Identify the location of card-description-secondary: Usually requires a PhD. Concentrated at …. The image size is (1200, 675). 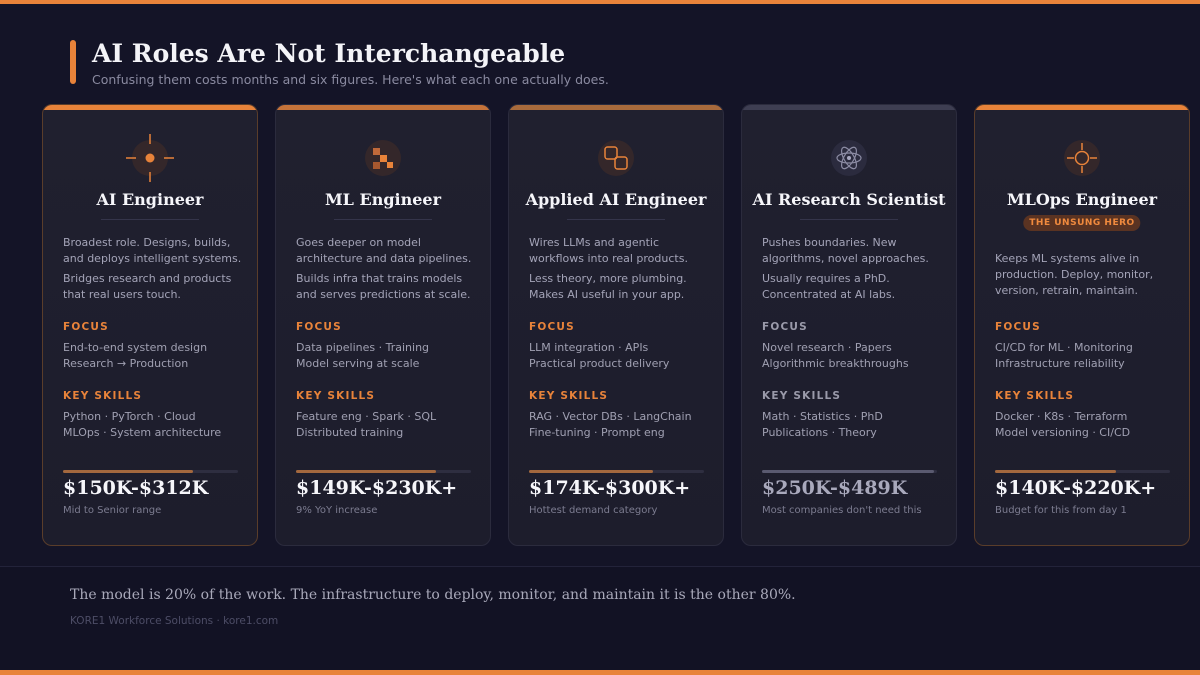
(829, 286).